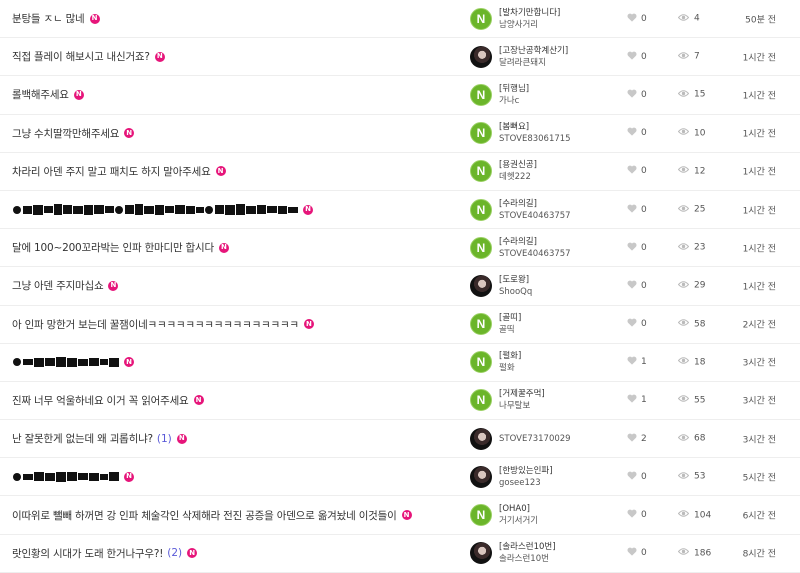 This screenshot has height=573, width=800. Describe the element at coordinates (400, 19) in the screenshot. I see `post-row: 분탕들 ㅈㄴ 많네 N N [발차기만합니다] 남양사거리 0 4 50분 전` at that location.